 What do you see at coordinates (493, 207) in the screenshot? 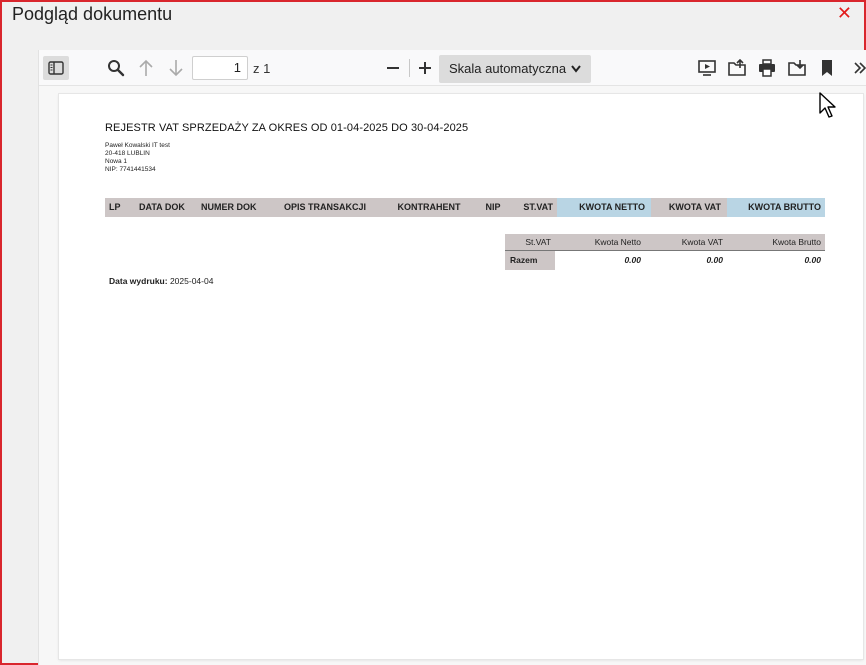
I see `column-header: NIP` at bounding box center [493, 207].